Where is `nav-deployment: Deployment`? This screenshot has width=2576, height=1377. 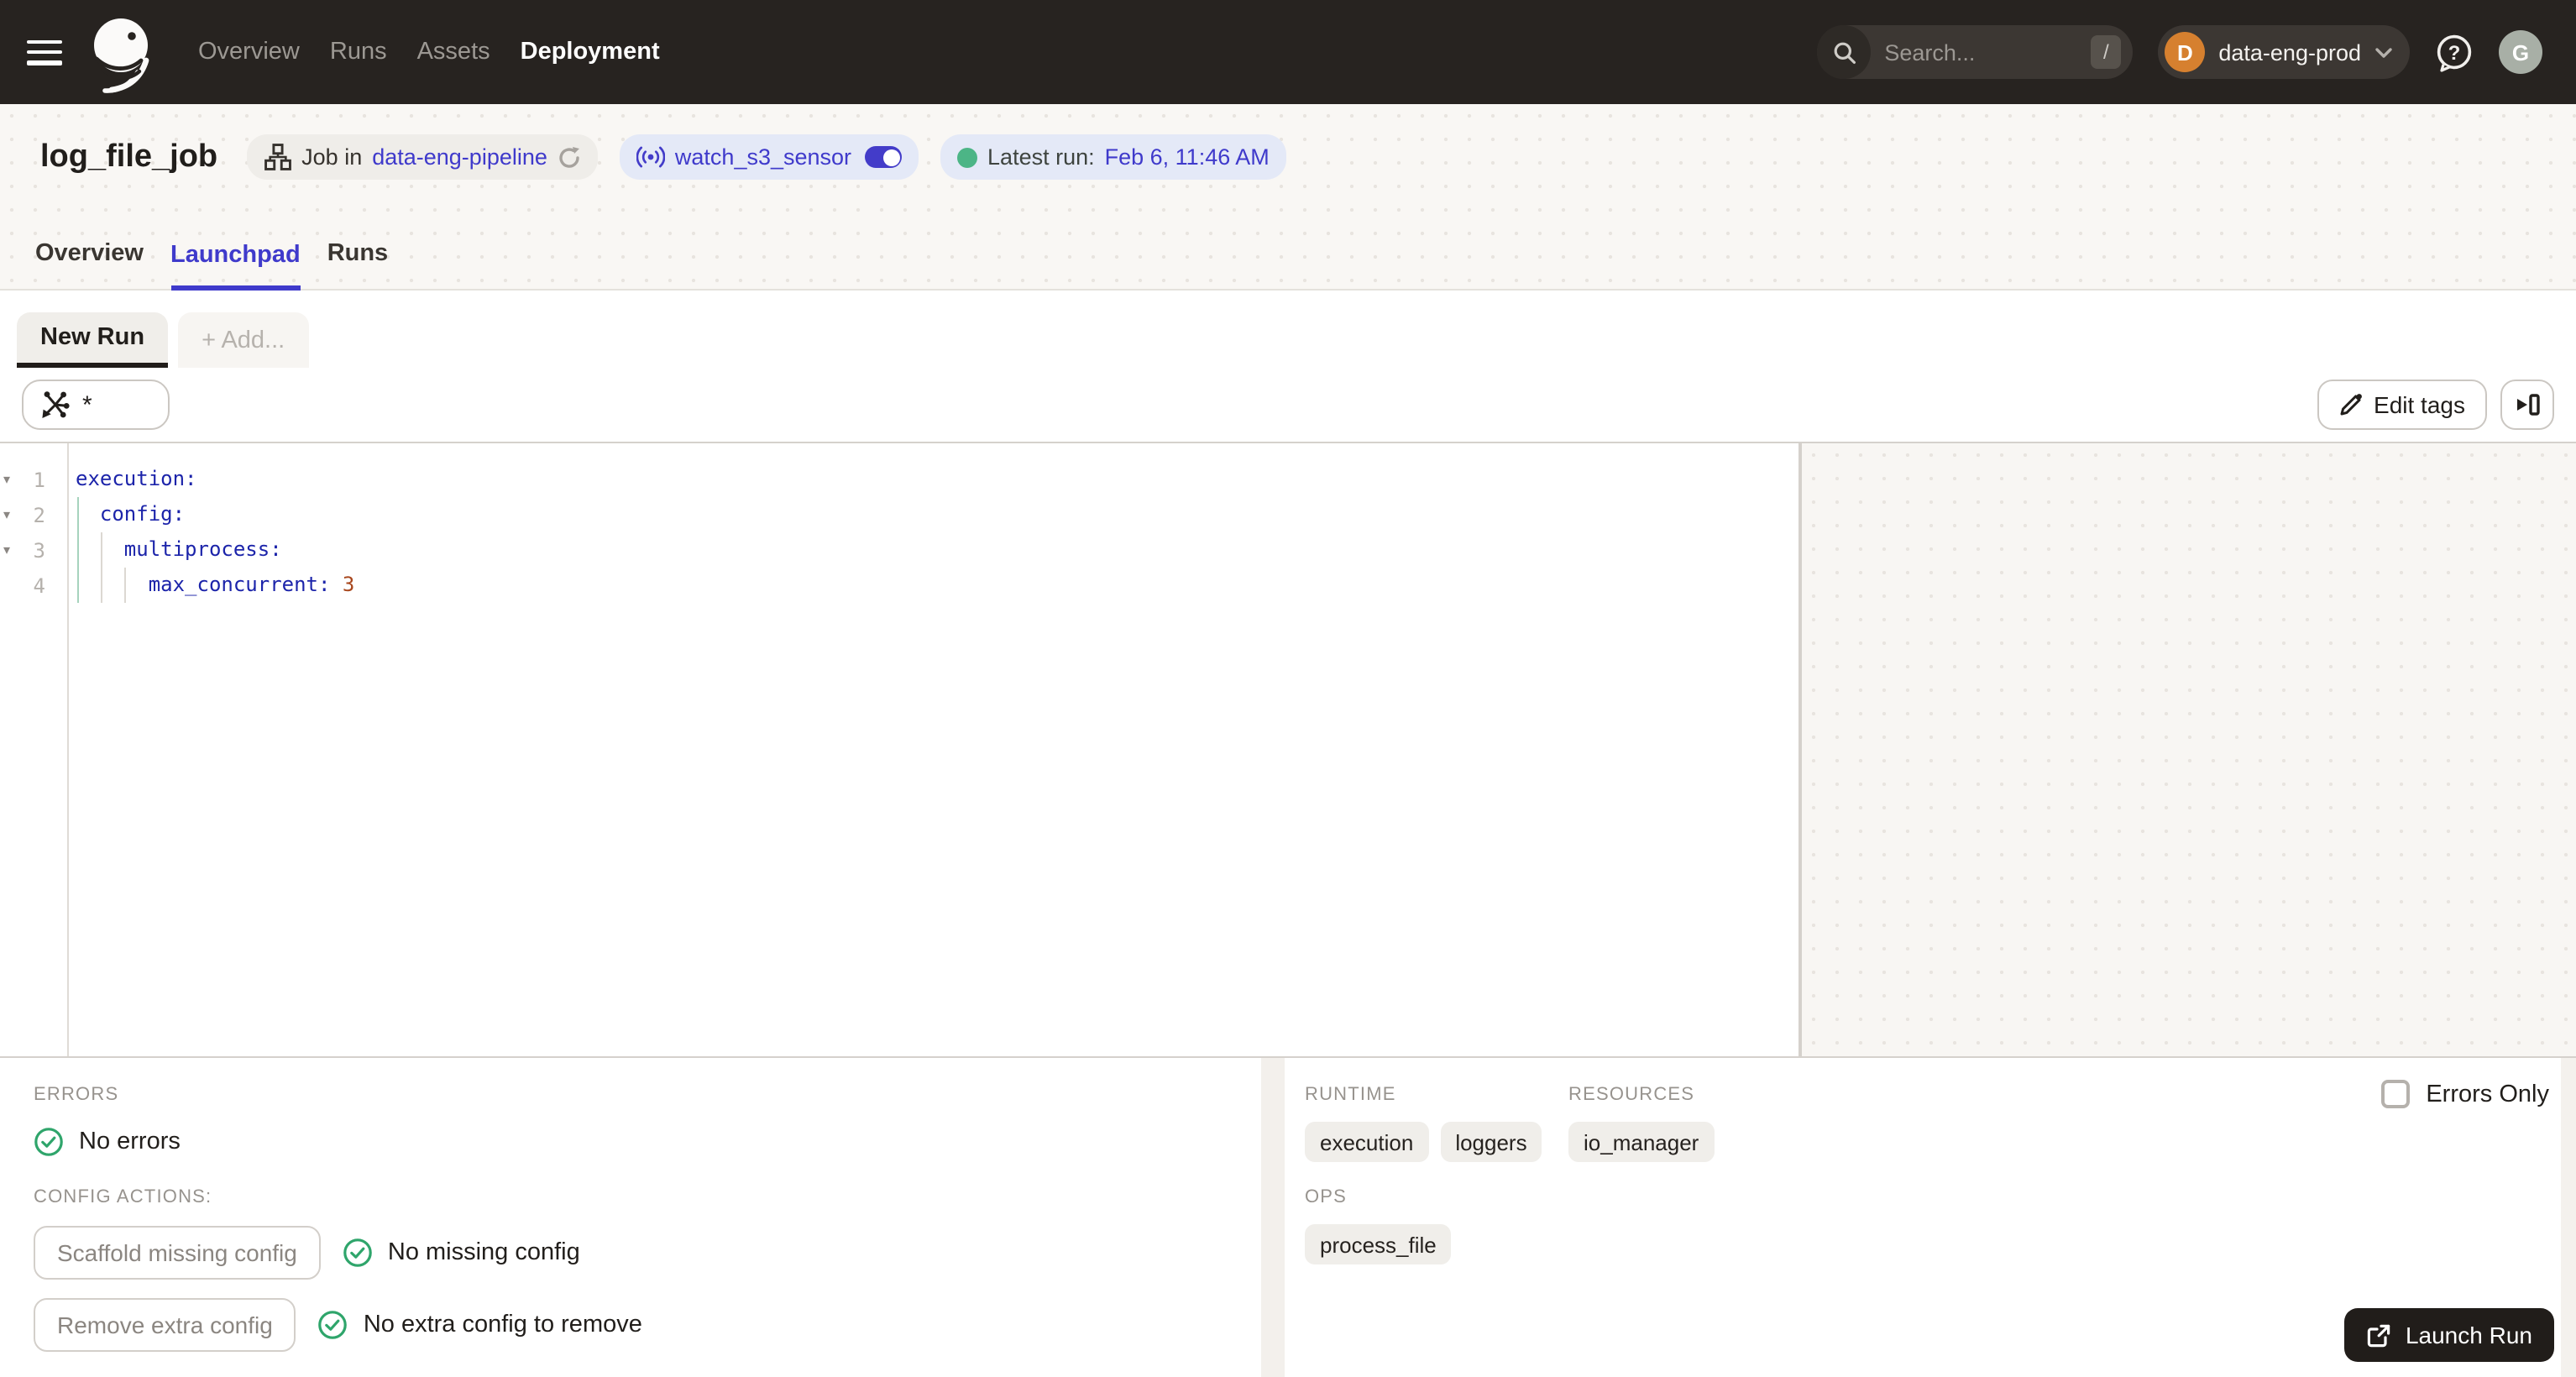
nav-deployment: Deployment is located at coordinates (590, 52).